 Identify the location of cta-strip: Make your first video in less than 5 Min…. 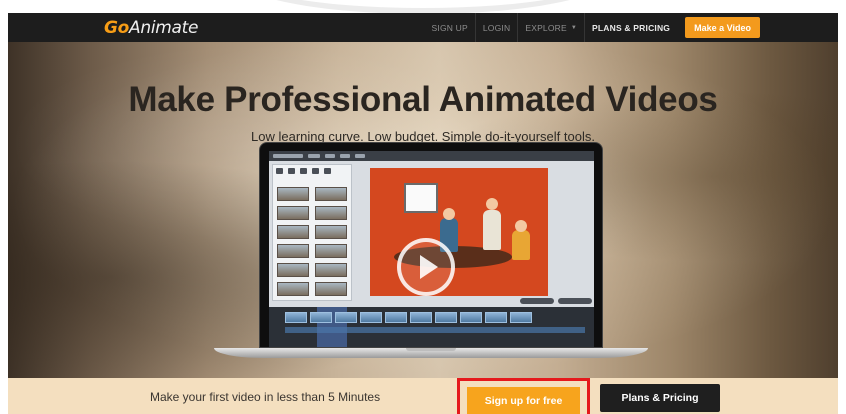
(423, 396).